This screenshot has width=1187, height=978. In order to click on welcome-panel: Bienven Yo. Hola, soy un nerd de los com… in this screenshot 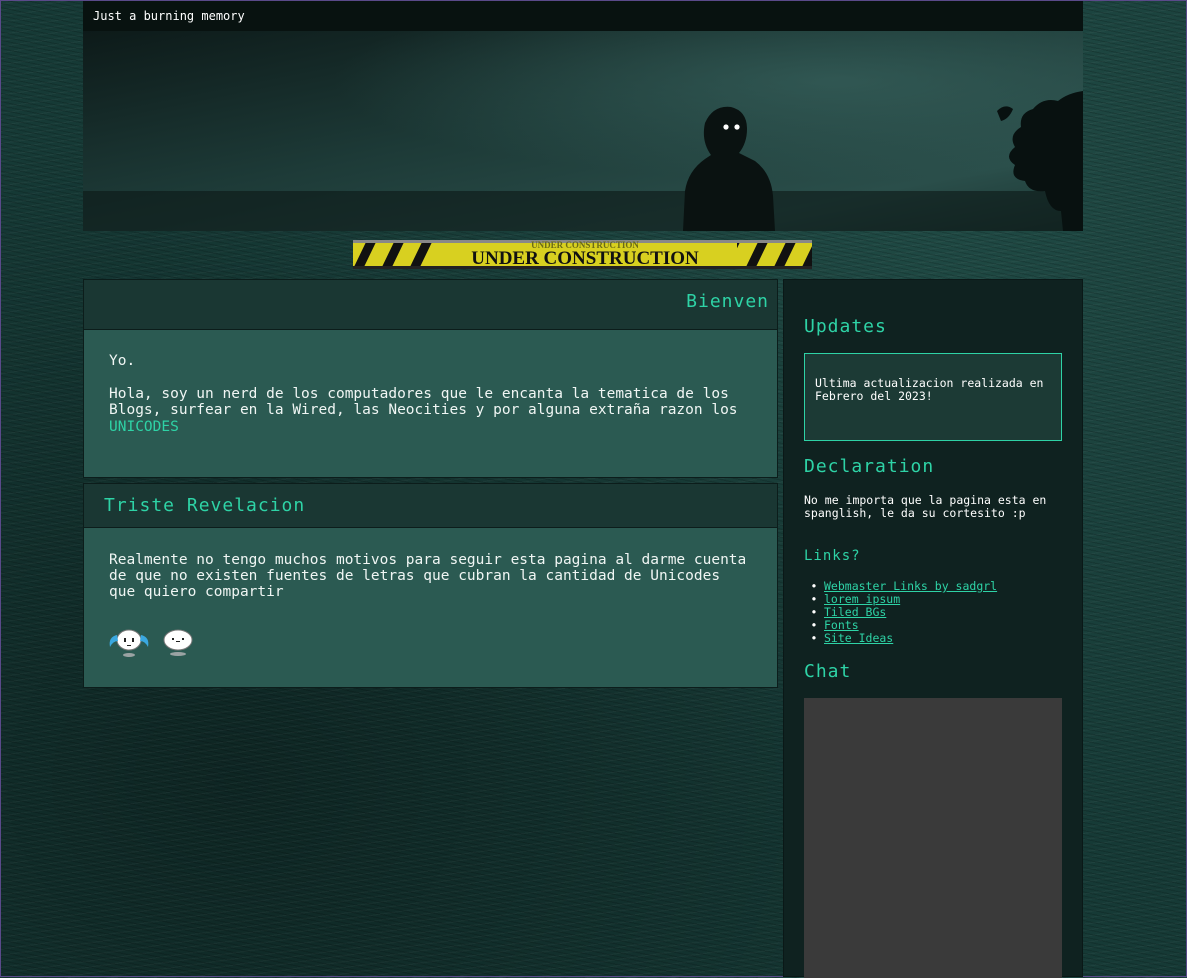, I will do `click(430, 378)`.